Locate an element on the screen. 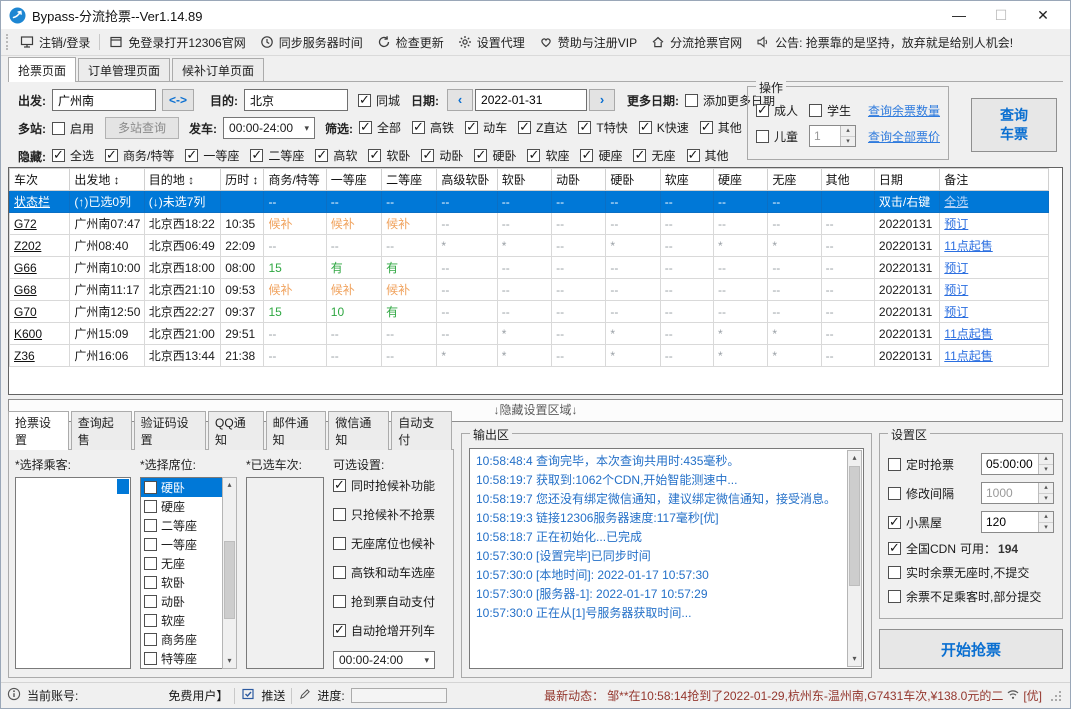 Image resolution: width=1071 pixels, height=709 pixels. timed-grab-input is located at coordinates (1010, 464).